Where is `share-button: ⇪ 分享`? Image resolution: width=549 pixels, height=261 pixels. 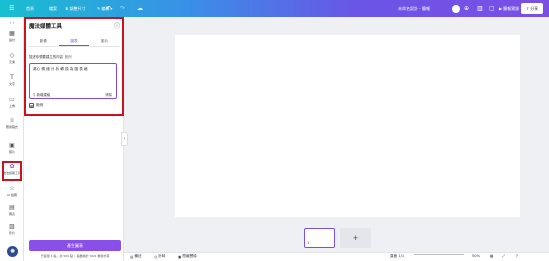 share-button: ⇪ 分享 is located at coordinates (532, 8).